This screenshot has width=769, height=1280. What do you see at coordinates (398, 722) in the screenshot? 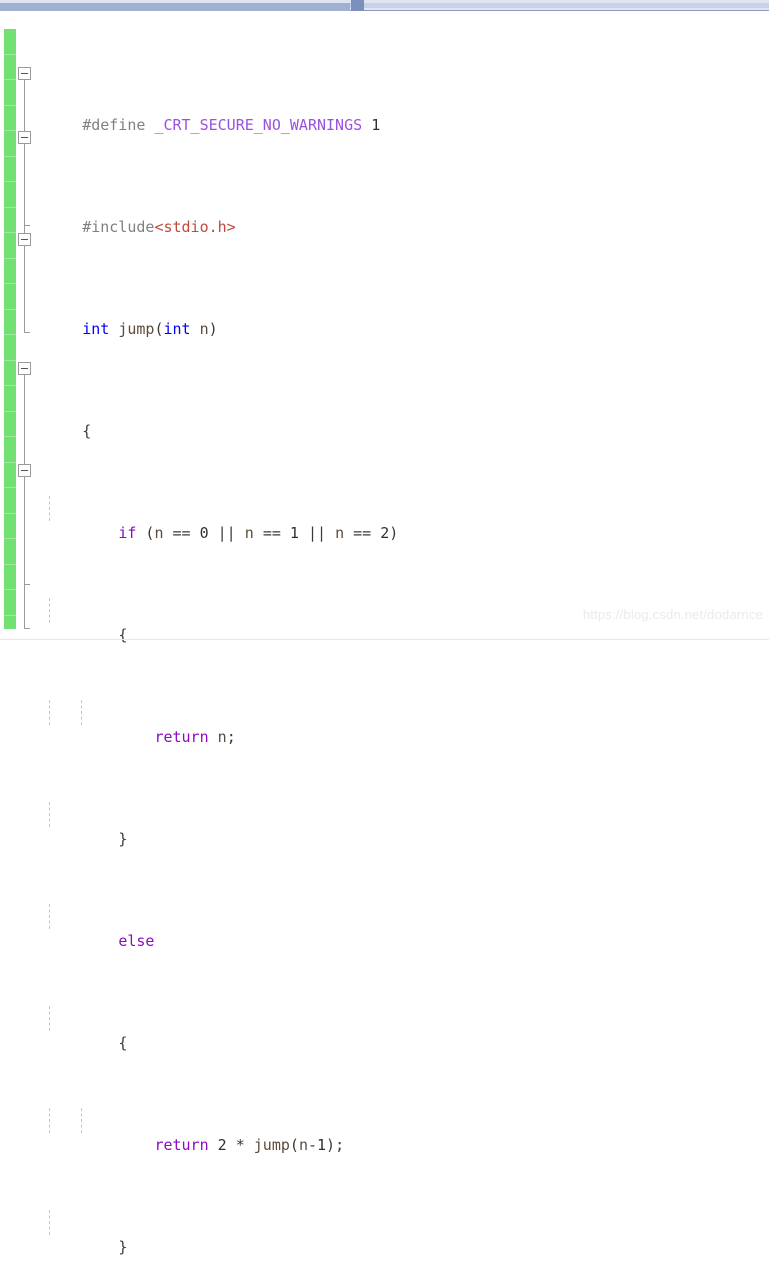
I see `code-line: return n;` at bounding box center [398, 722].